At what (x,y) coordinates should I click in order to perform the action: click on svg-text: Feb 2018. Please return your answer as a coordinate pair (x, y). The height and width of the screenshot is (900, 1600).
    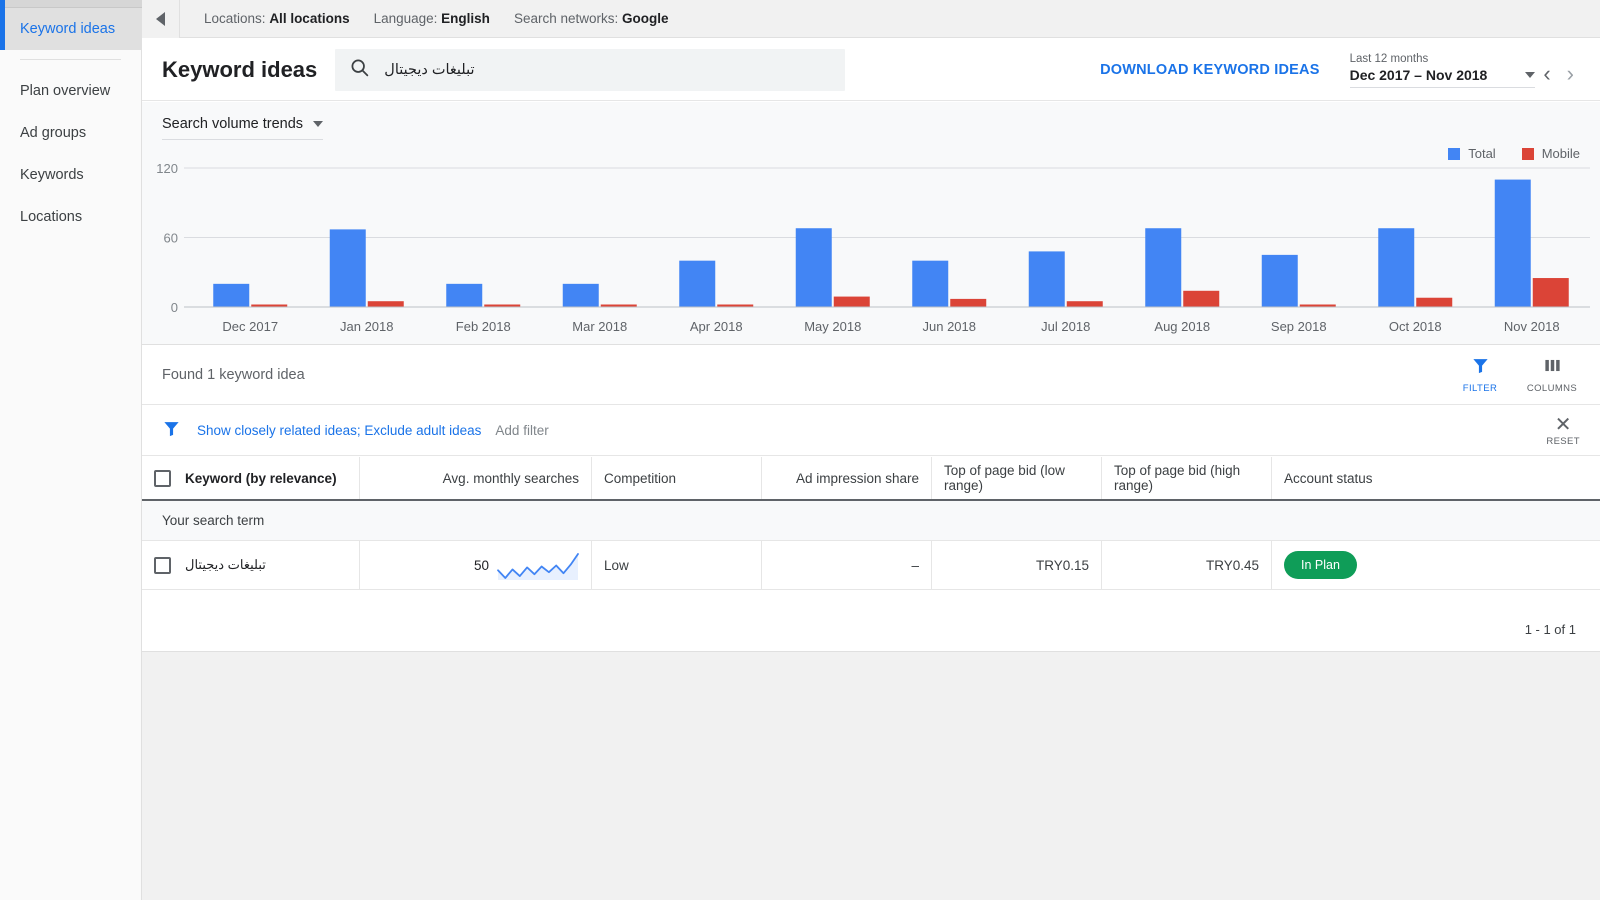
    Looking at the image, I should click on (483, 326).